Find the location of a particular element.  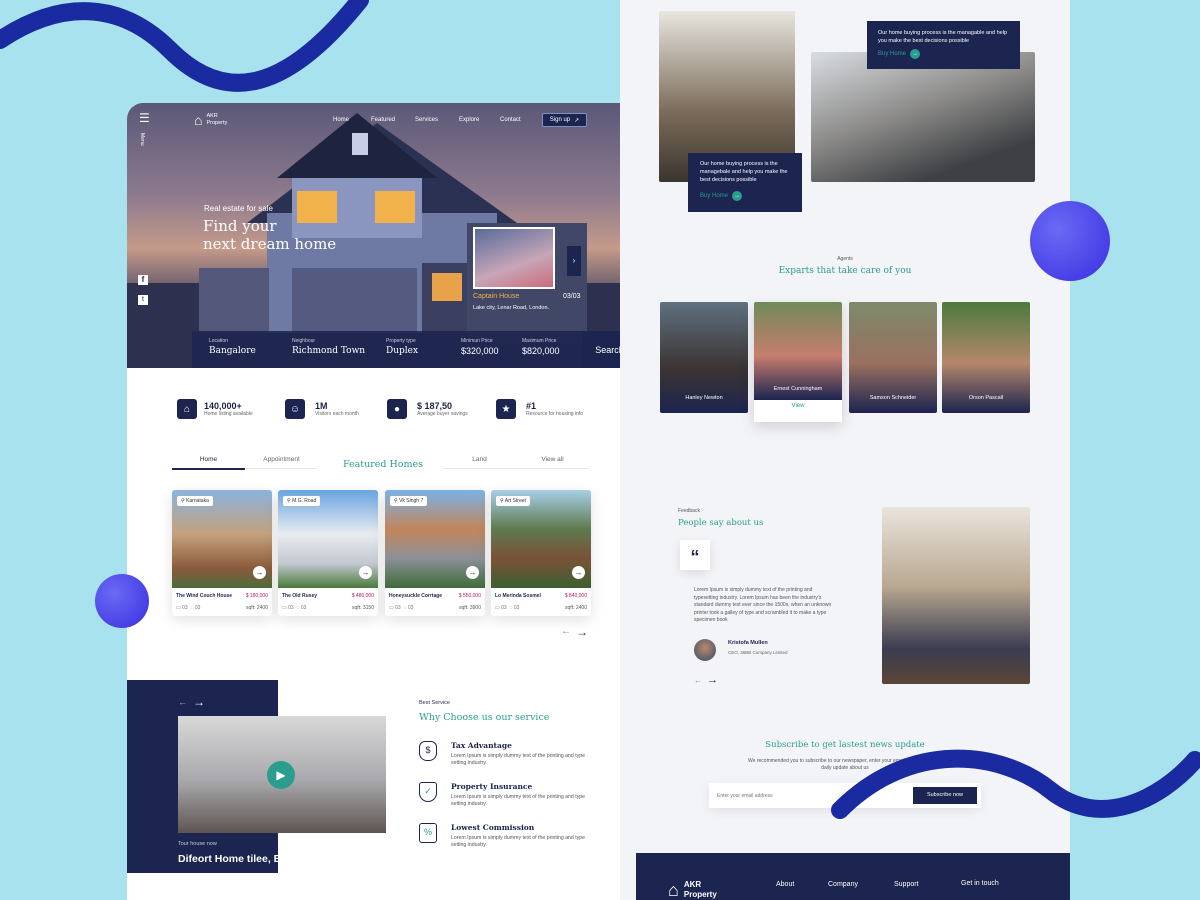

feedback-prev-icon: ← is located at coordinates (698, 680).